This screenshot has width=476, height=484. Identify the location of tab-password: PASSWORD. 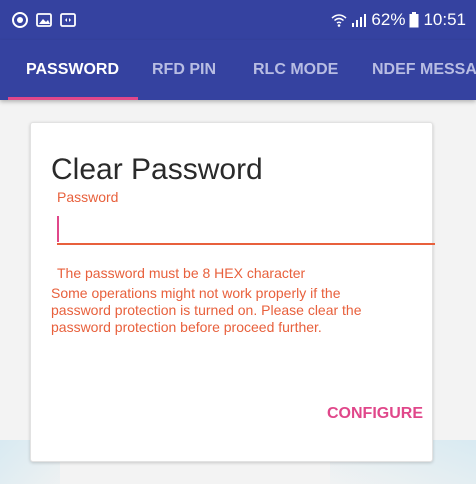
(72, 70).